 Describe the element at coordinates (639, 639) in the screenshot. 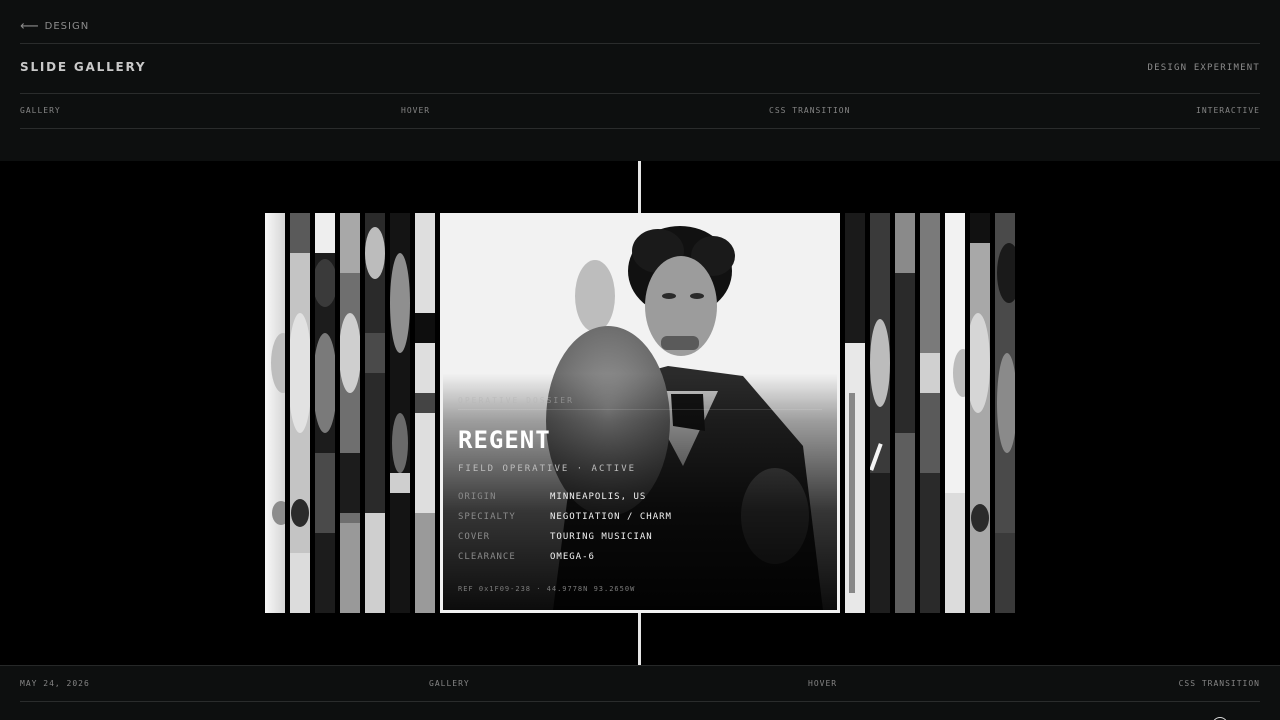

I see `center-axis-bottom` at that location.